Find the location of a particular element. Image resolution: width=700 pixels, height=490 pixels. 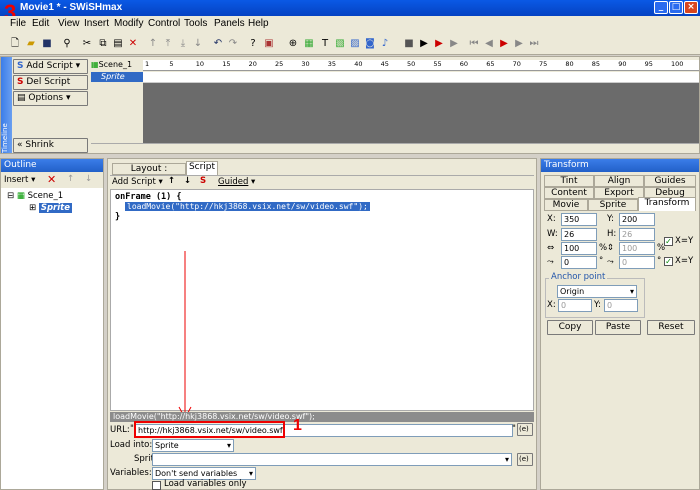

scale-xy-checkbox: ✓ is located at coordinates (668, 241).